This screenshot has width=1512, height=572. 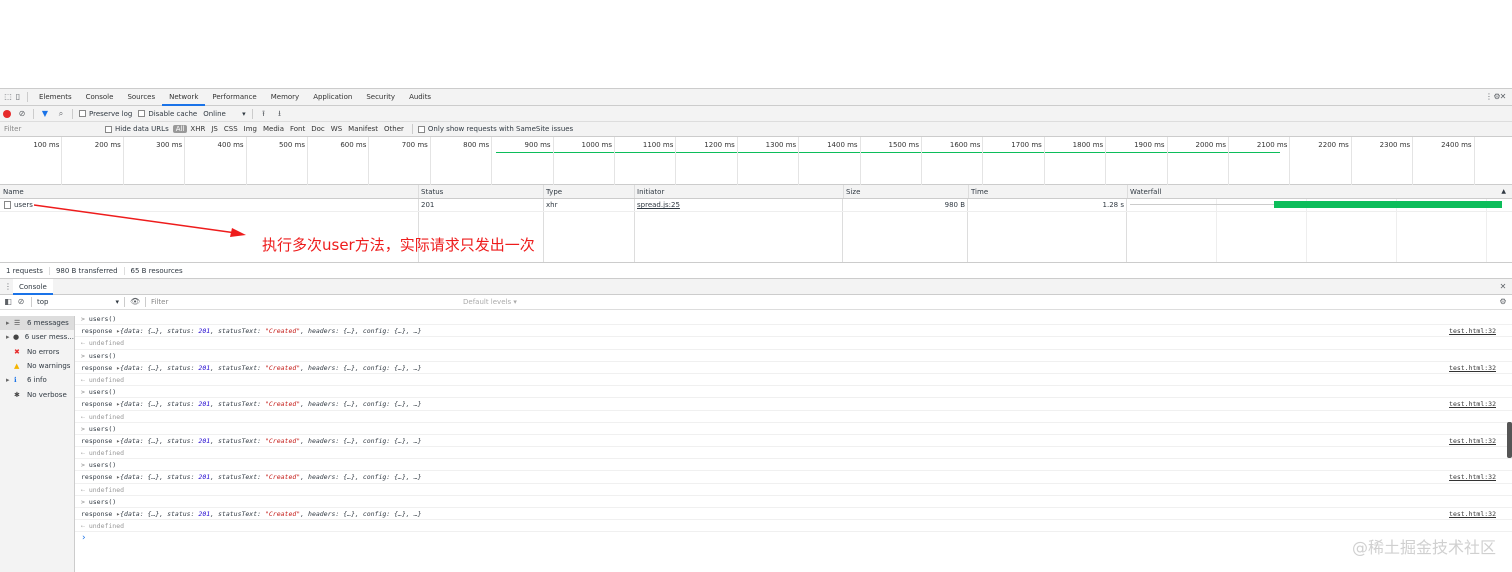 I want to click on sidebar-toggle-icon: ◧, so click(x=8, y=302).